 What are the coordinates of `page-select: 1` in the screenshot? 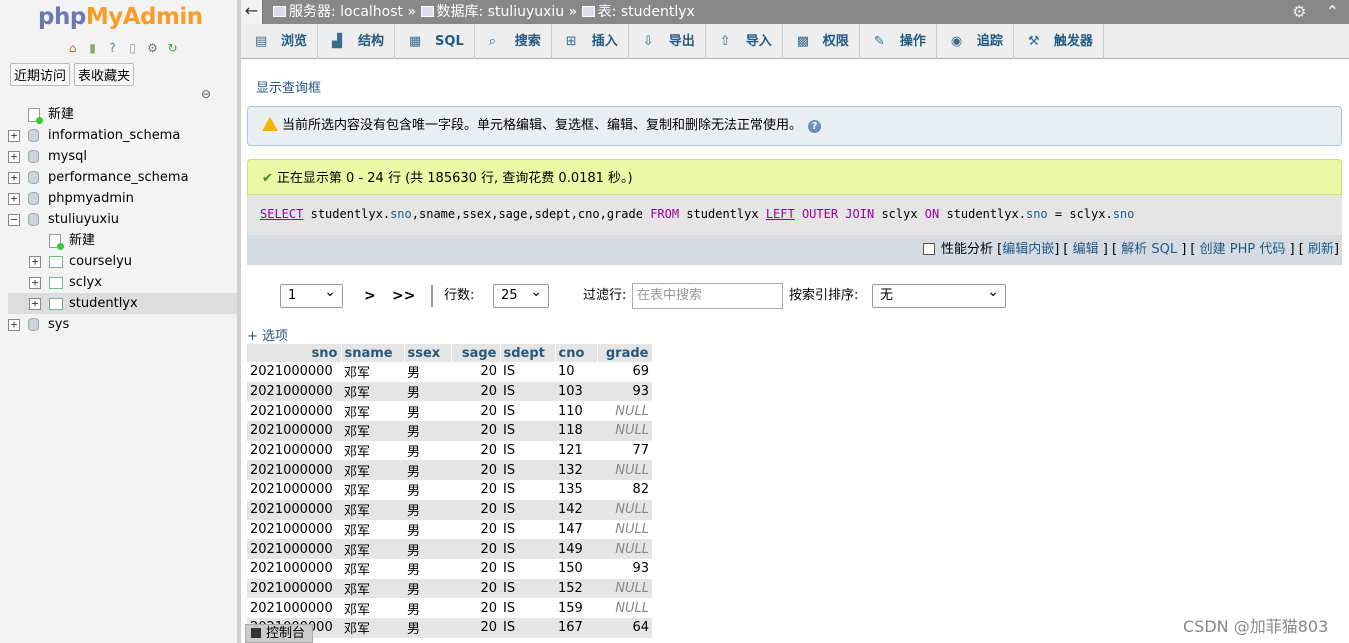 It's located at (311, 294).